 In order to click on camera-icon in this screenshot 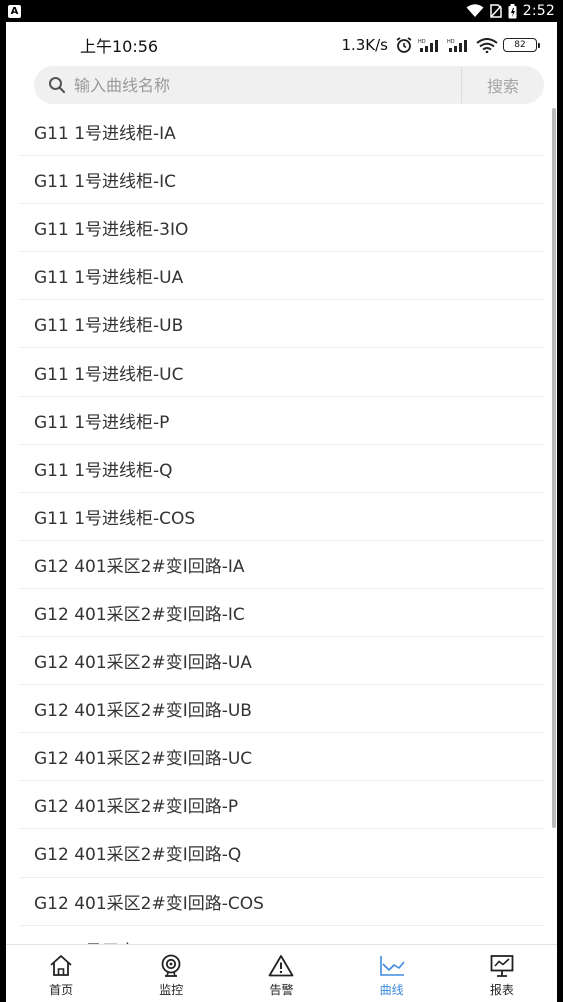, I will do `click(171, 965)`.